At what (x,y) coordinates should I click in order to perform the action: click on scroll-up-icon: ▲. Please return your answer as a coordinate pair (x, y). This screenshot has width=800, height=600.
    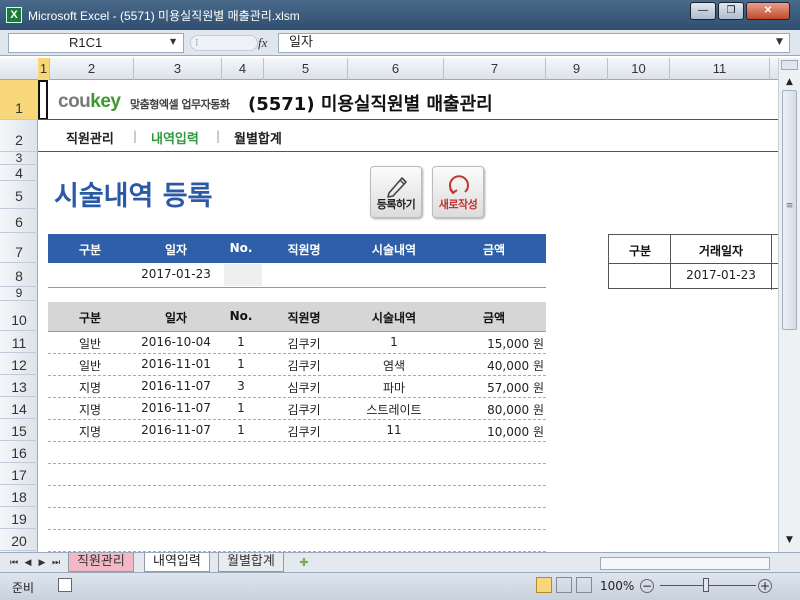
    Looking at the image, I should click on (789, 82).